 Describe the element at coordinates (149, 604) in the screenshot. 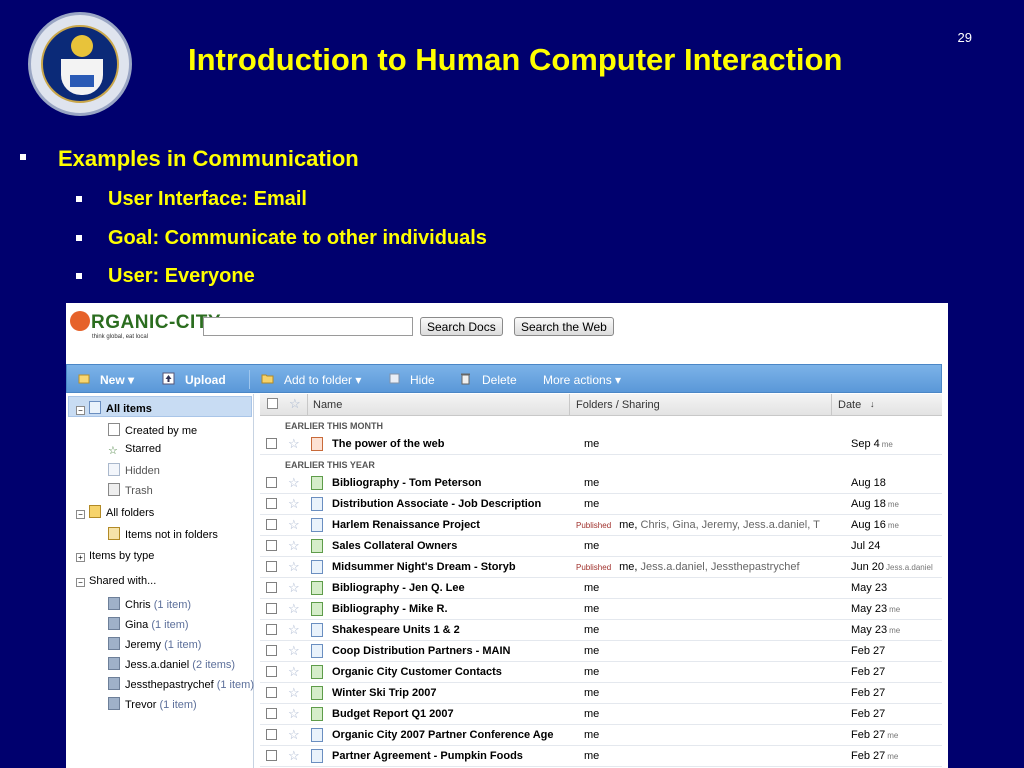

I see `sidebar-item-person: Chris (1 item)` at that location.